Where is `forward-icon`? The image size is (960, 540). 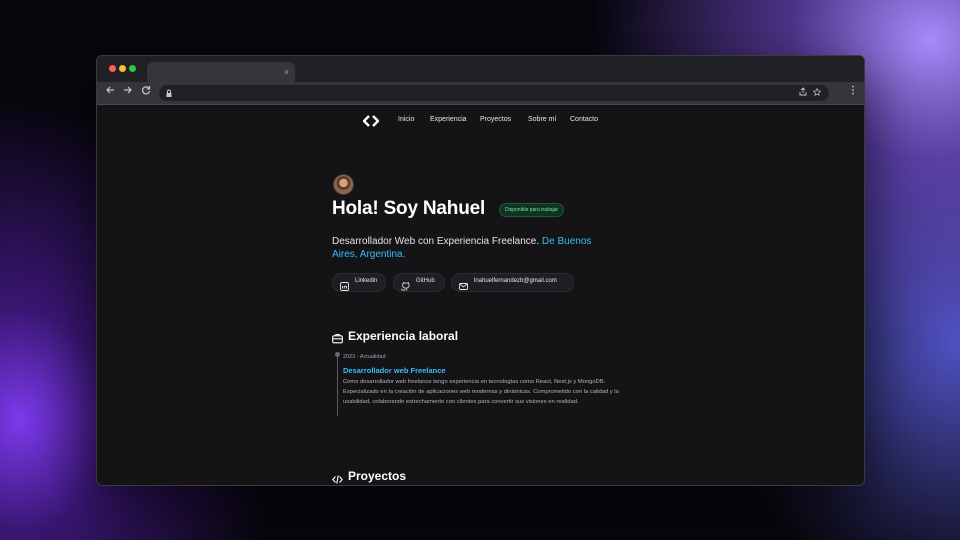 forward-icon is located at coordinates (128, 92).